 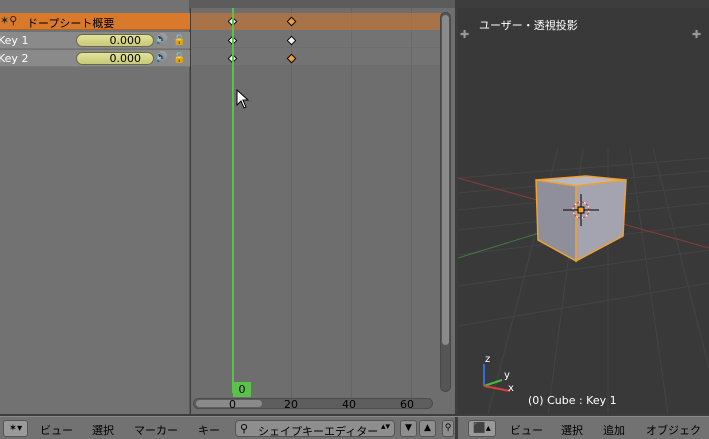 I want to click on move-down-button: ▼, so click(x=408, y=428).